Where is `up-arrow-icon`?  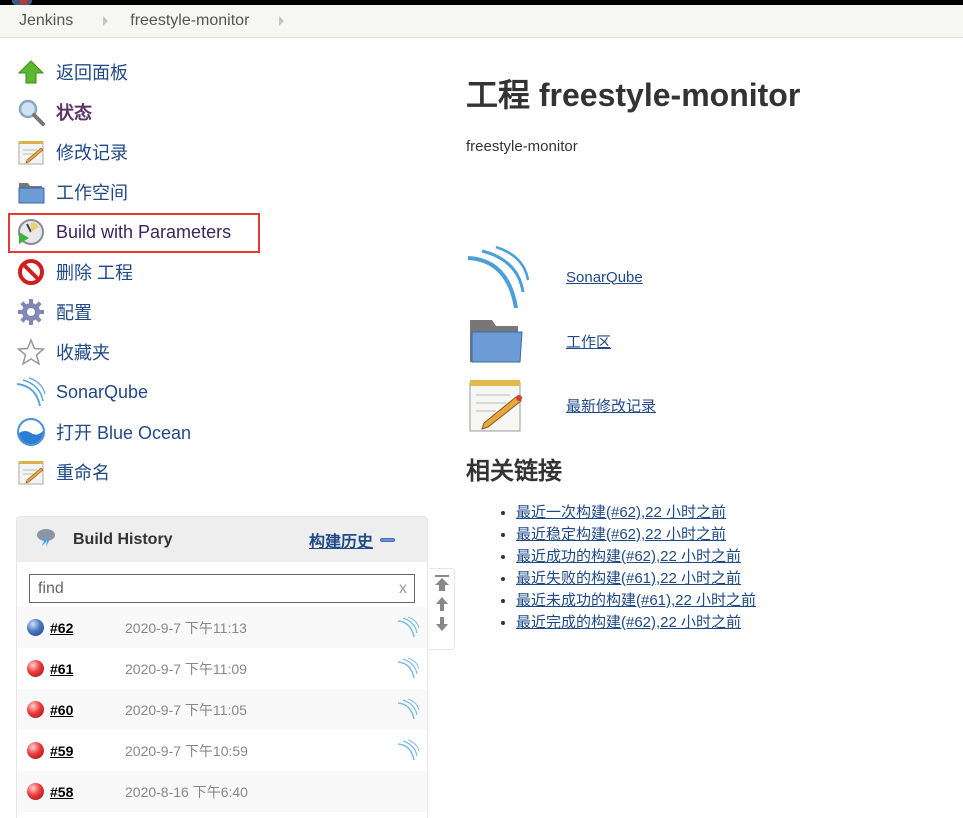 up-arrow-icon is located at coordinates (31, 72).